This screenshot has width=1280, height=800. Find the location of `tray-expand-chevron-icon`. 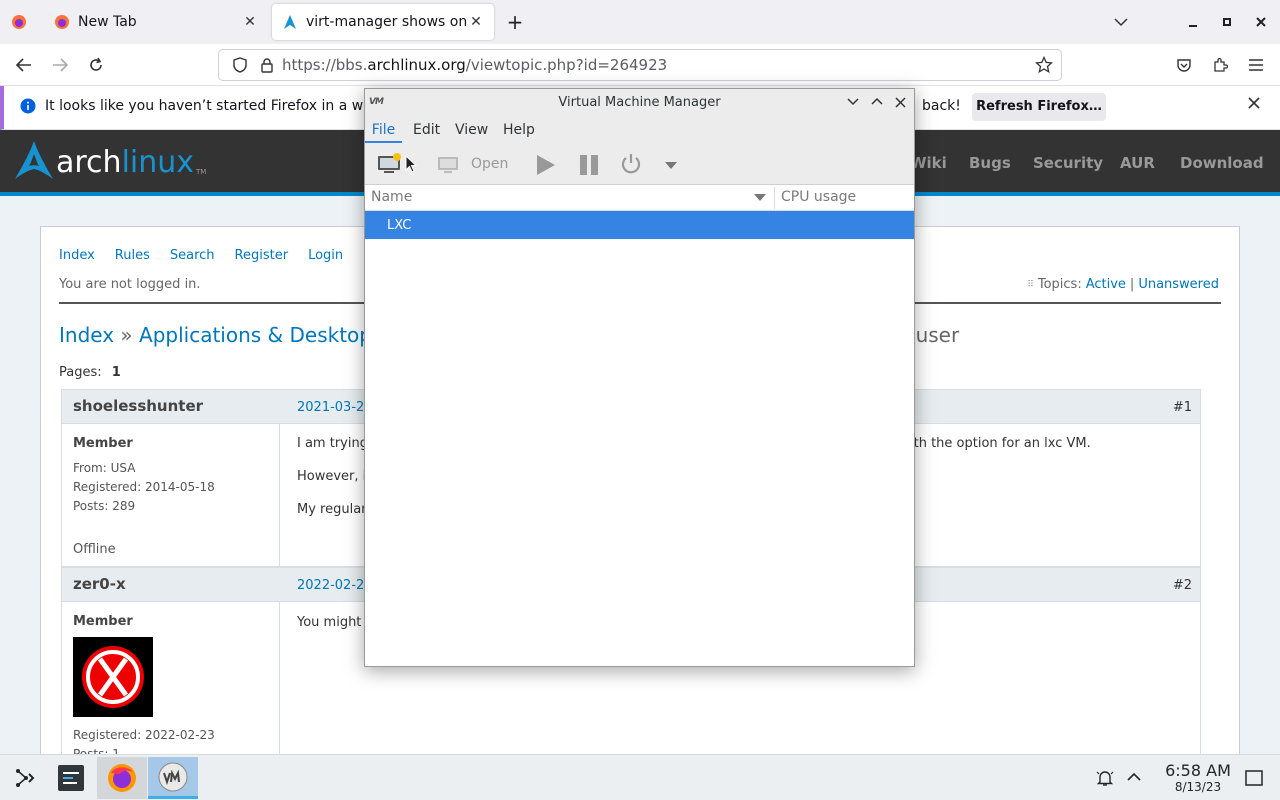

tray-expand-chevron-icon is located at coordinates (1134, 776).